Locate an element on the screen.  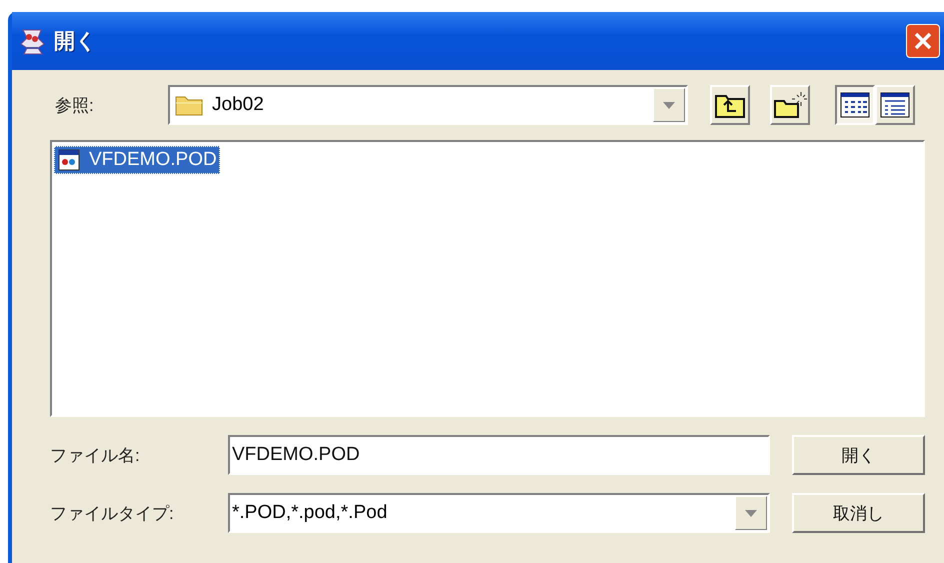
up-folder-button is located at coordinates (730, 105).